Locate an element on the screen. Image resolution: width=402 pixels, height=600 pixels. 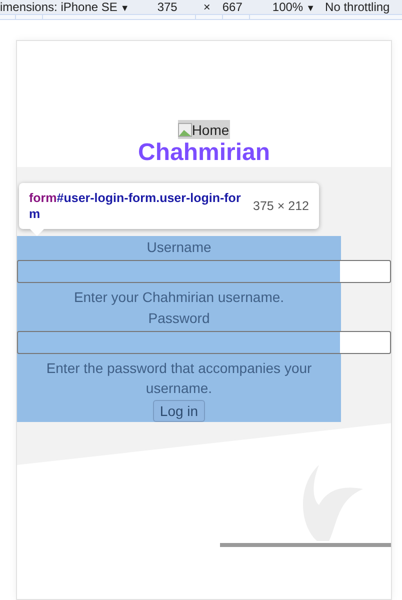
device-selector: imensions: iPhone SE ▼ is located at coordinates (65, 7).